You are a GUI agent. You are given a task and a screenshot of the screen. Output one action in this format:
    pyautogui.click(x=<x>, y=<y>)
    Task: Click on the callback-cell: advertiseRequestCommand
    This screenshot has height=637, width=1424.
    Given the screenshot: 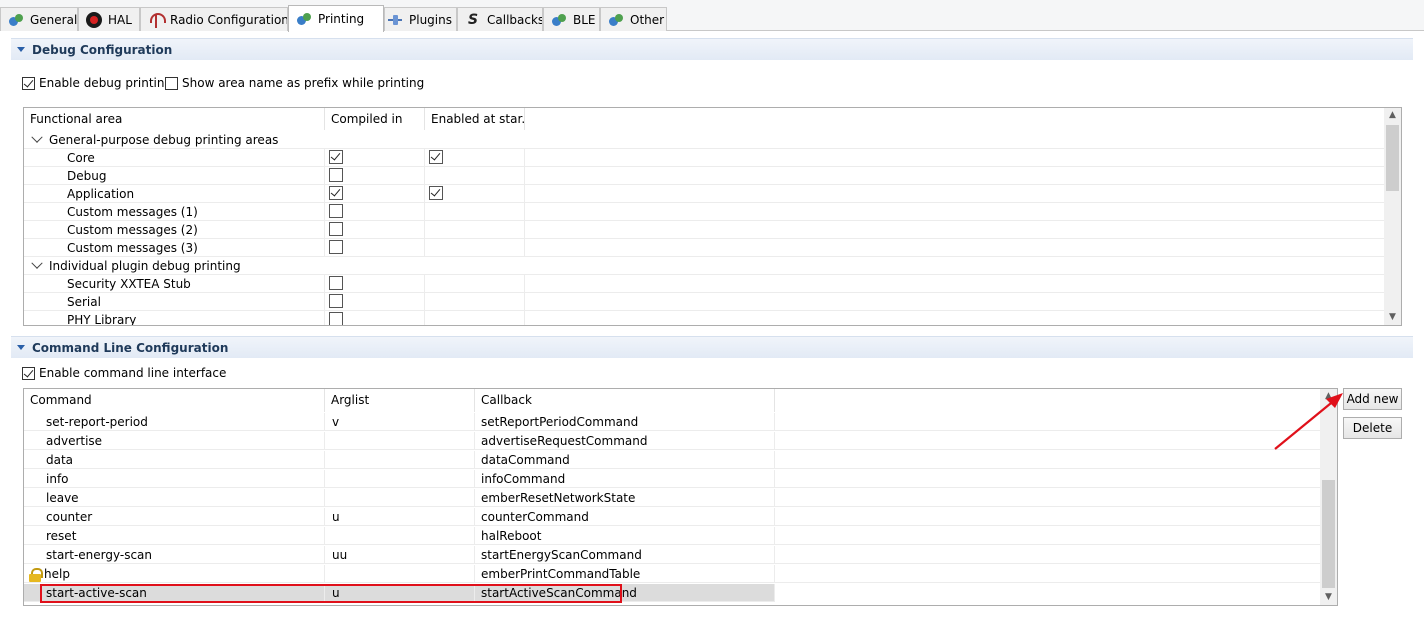 What is the action you would take?
    pyautogui.click(x=625, y=441)
    